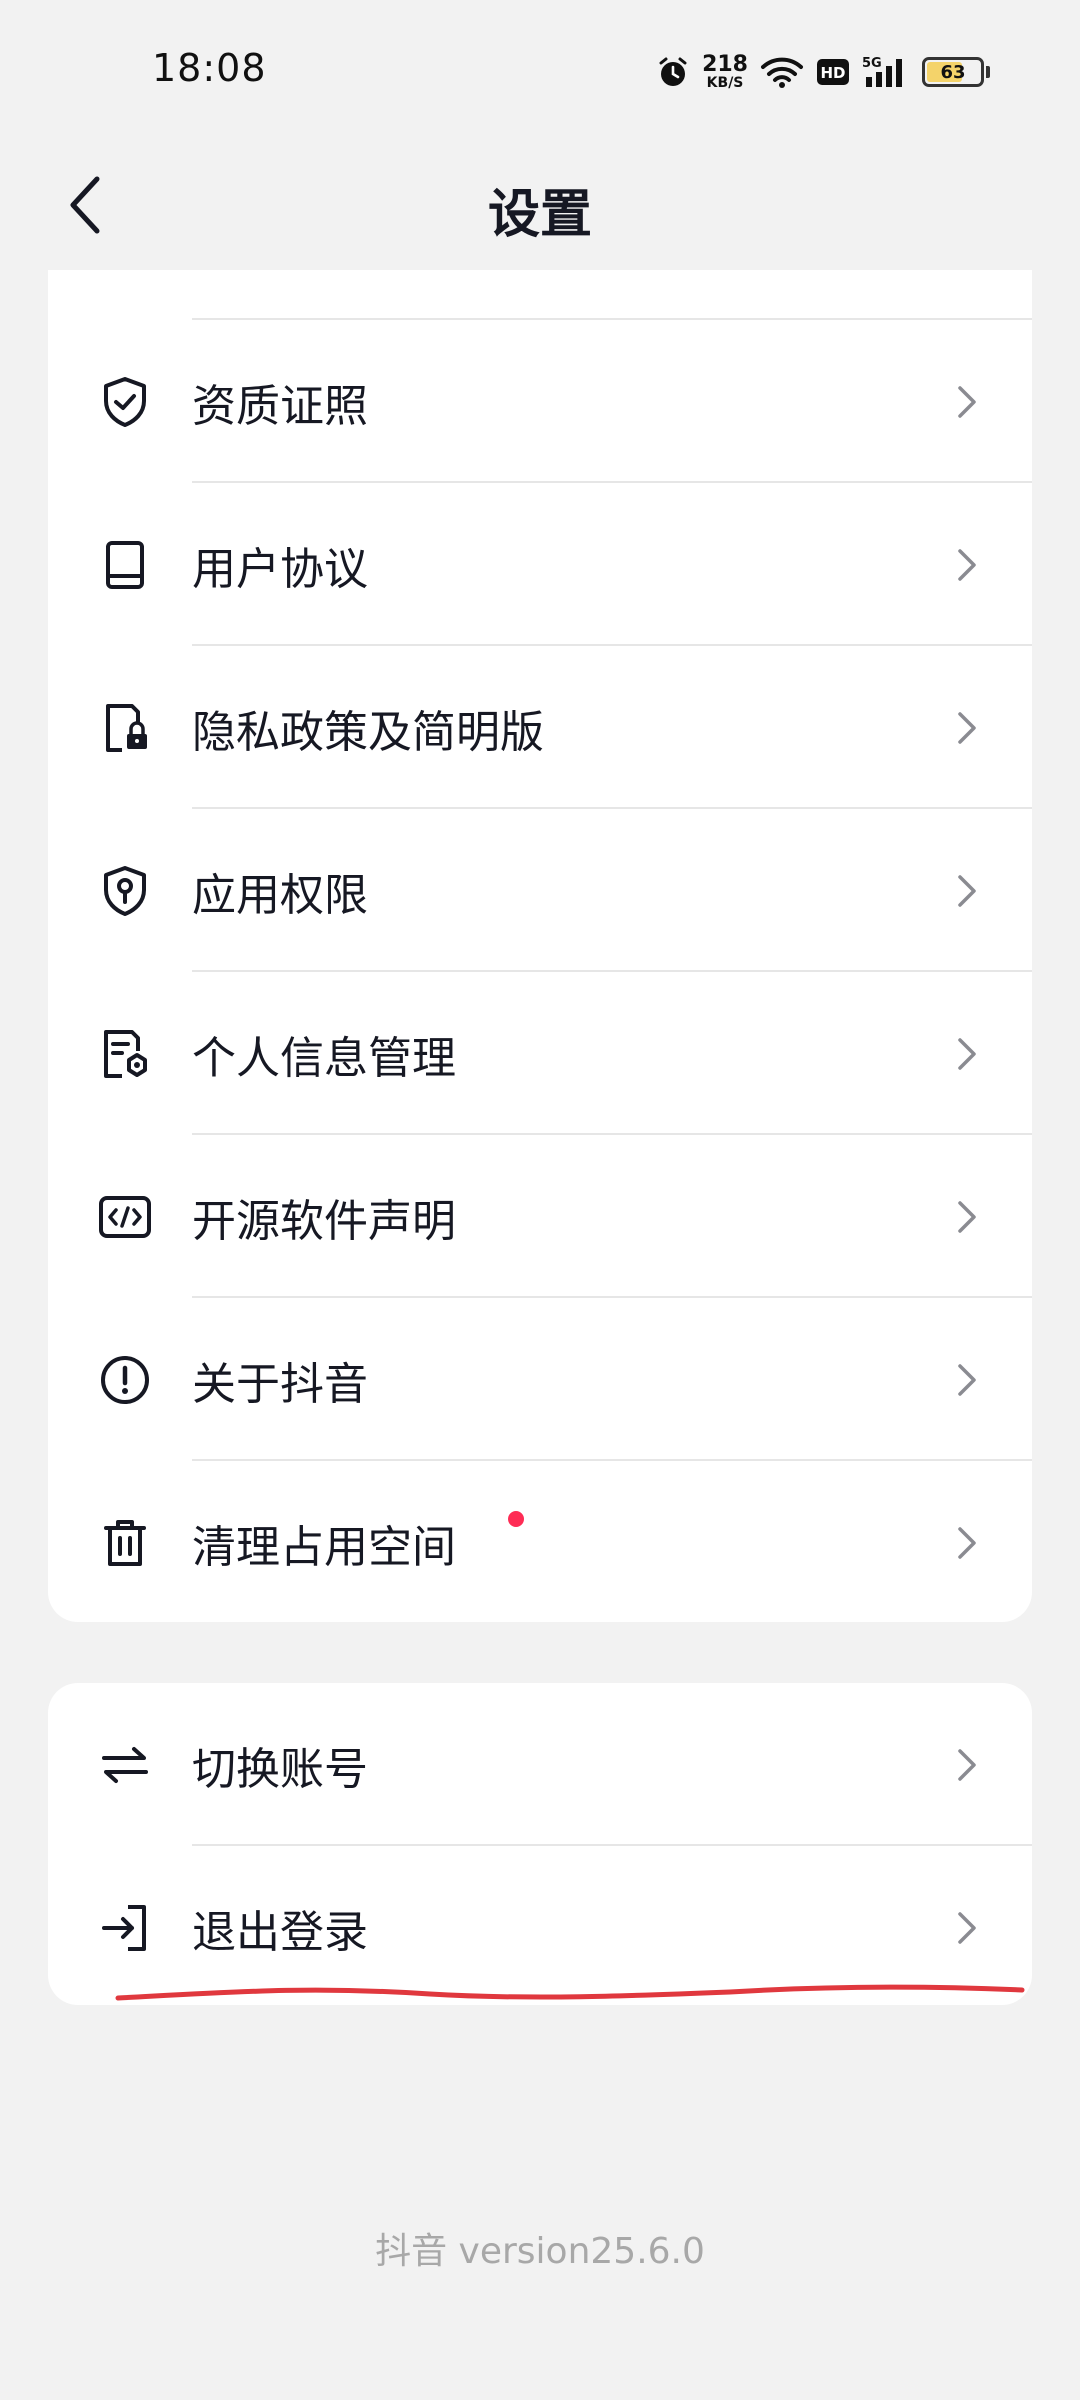  What do you see at coordinates (725, 83) in the screenshot?
I see `network-speed-unit: KB/S` at bounding box center [725, 83].